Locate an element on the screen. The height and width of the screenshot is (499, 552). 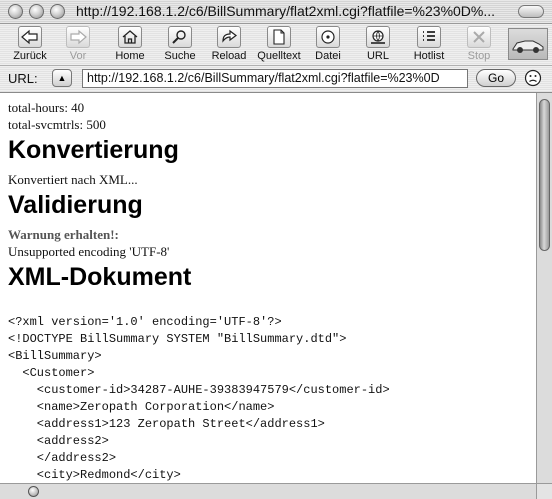
back-arrow-icon is located at coordinates (30, 37).